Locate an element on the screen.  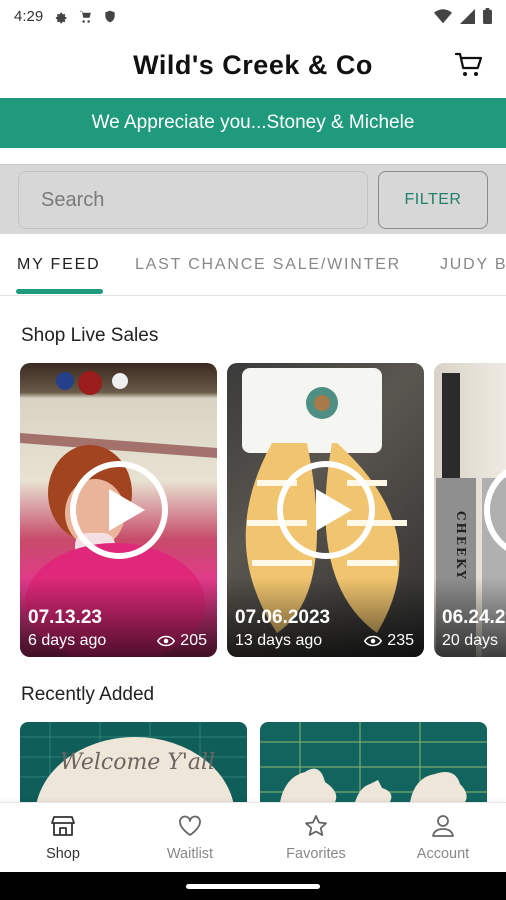
nav-favorites: Favorites is located at coordinates (316, 838).